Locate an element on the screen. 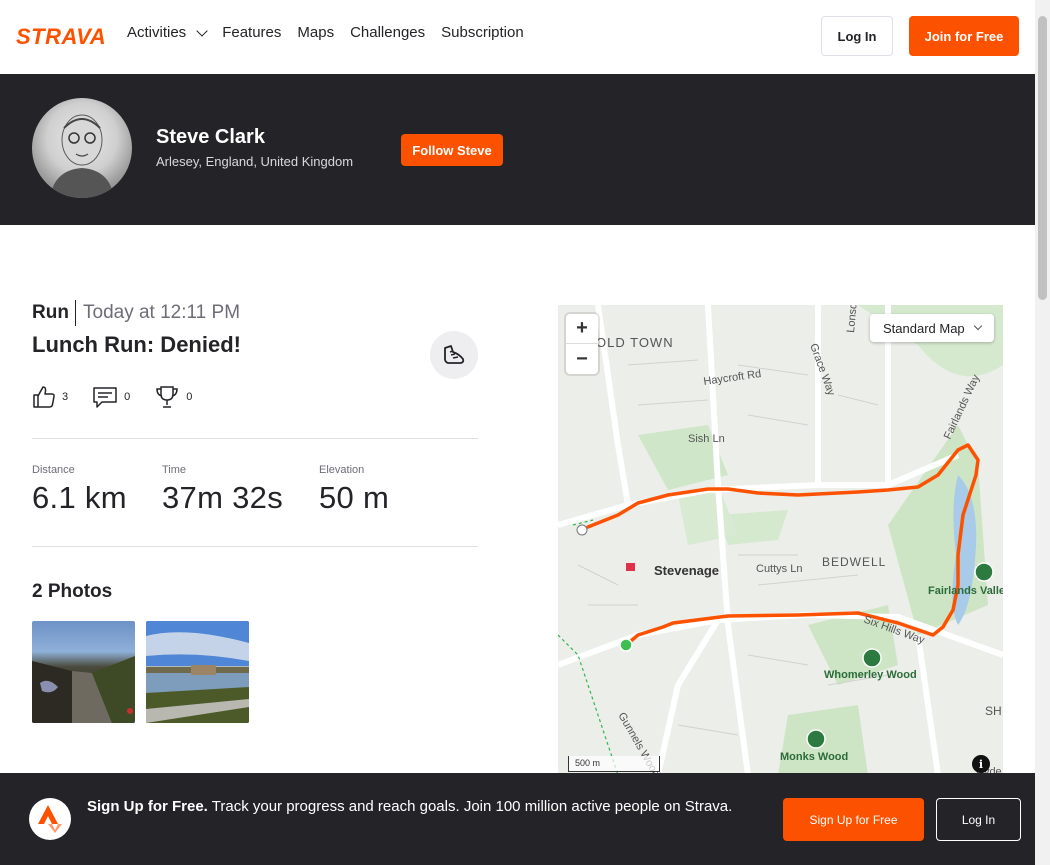 This screenshot has width=1050, height=865. svg-text: Stevenage is located at coordinates (686, 570).